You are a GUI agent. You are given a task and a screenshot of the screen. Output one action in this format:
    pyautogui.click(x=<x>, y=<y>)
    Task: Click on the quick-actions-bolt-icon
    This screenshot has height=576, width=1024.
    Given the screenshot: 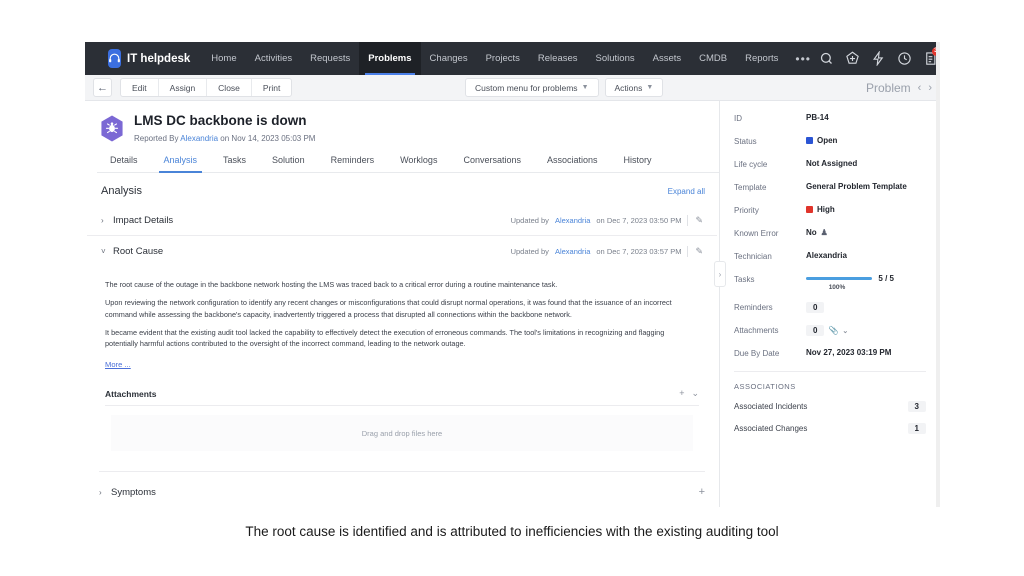 What is the action you would take?
    pyautogui.click(x=878, y=58)
    